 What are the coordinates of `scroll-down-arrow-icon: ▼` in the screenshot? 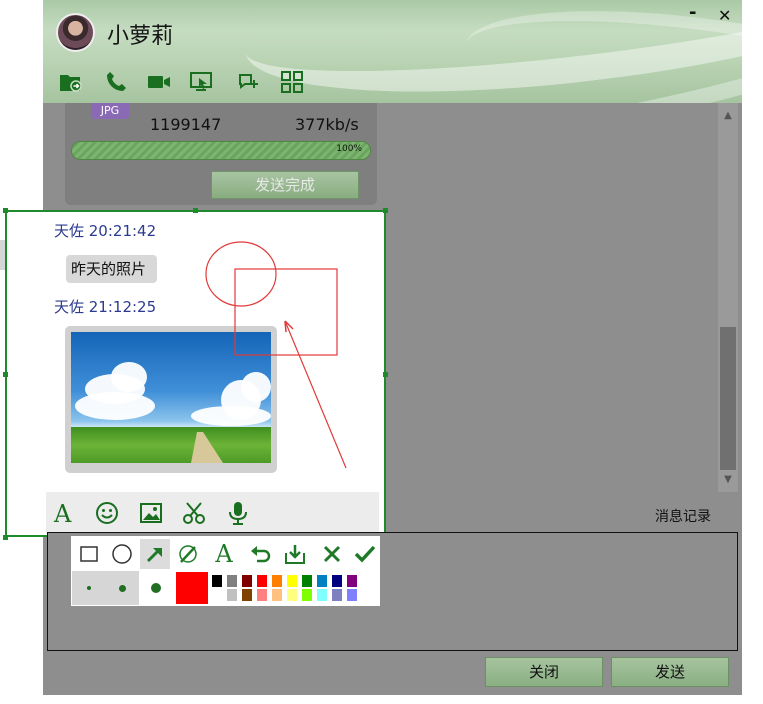 It's located at (728, 479).